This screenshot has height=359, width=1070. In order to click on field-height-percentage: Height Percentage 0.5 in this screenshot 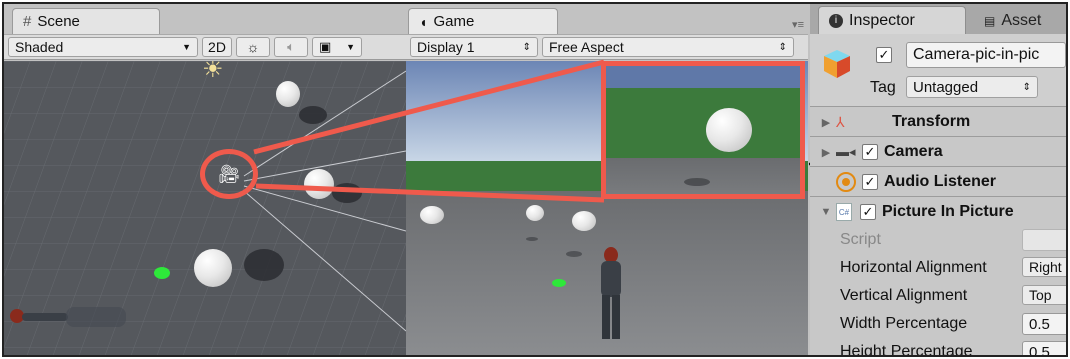, I will do `click(938, 346)`.